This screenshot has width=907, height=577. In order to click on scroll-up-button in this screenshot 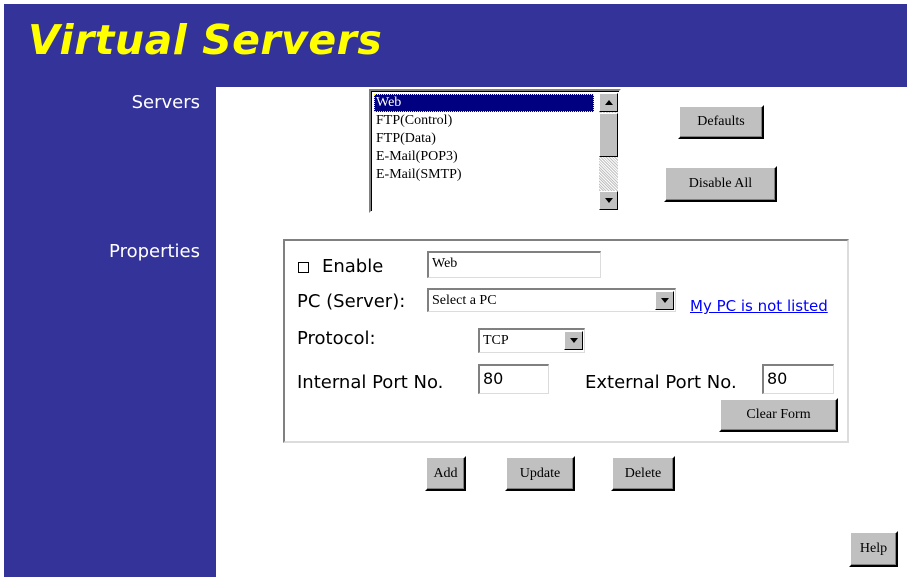, I will do `click(608, 102)`.